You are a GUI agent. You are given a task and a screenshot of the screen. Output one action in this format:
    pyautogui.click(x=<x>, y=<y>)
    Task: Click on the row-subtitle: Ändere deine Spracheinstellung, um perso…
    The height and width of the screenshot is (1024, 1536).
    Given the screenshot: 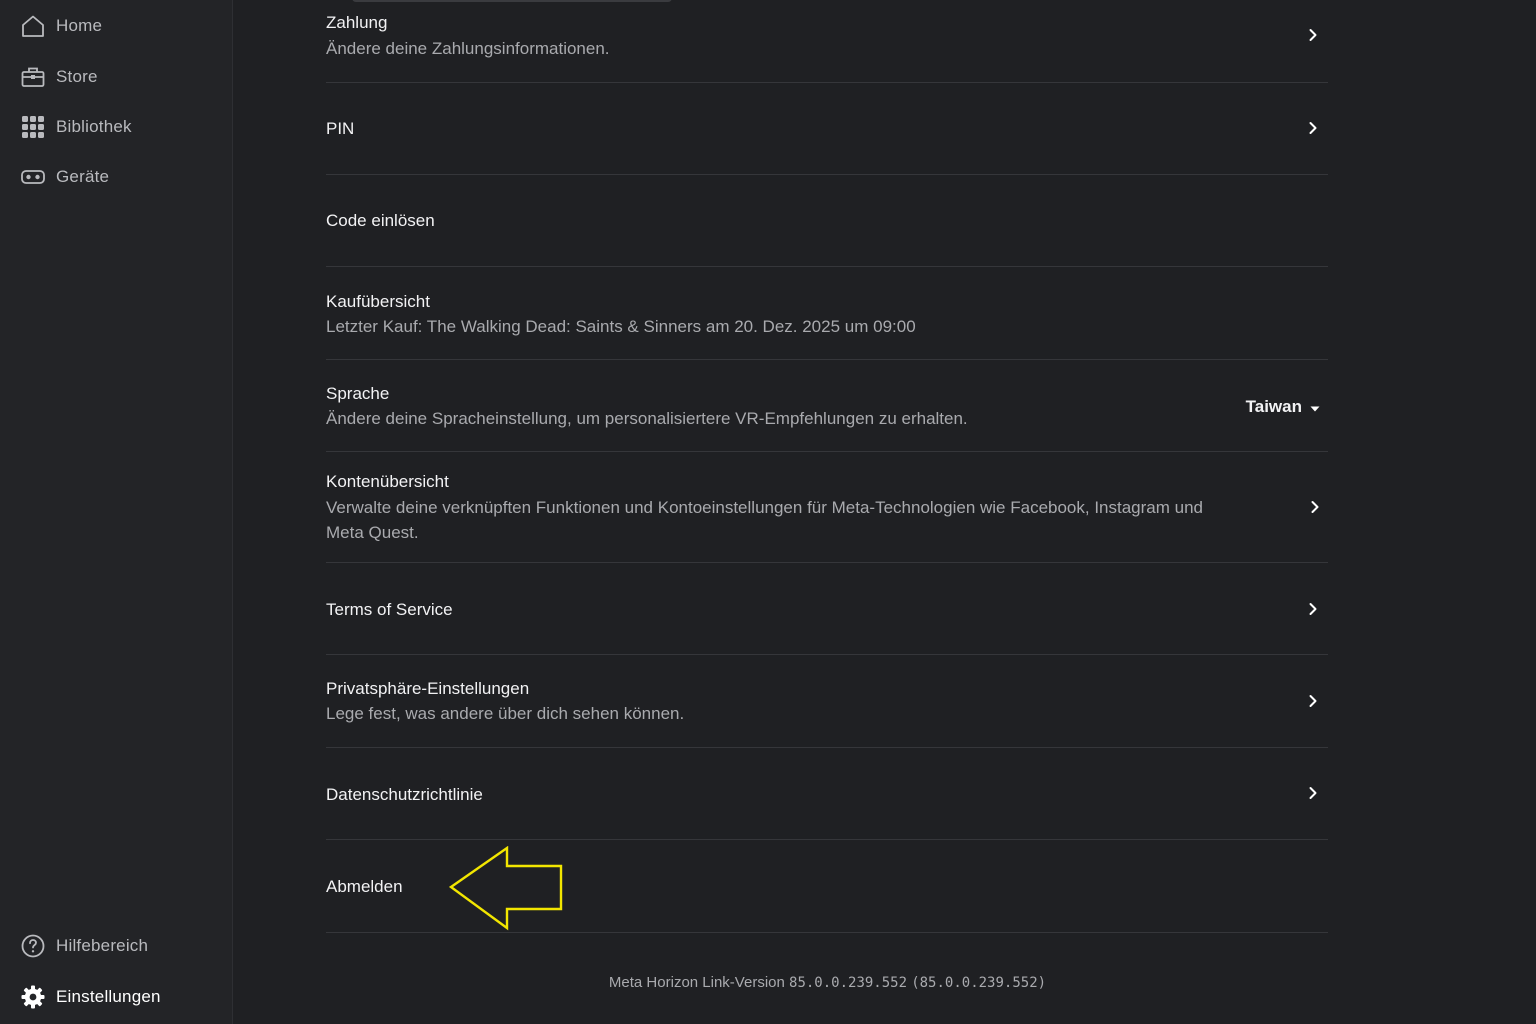 What is the action you would take?
    pyautogui.click(x=647, y=418)
    